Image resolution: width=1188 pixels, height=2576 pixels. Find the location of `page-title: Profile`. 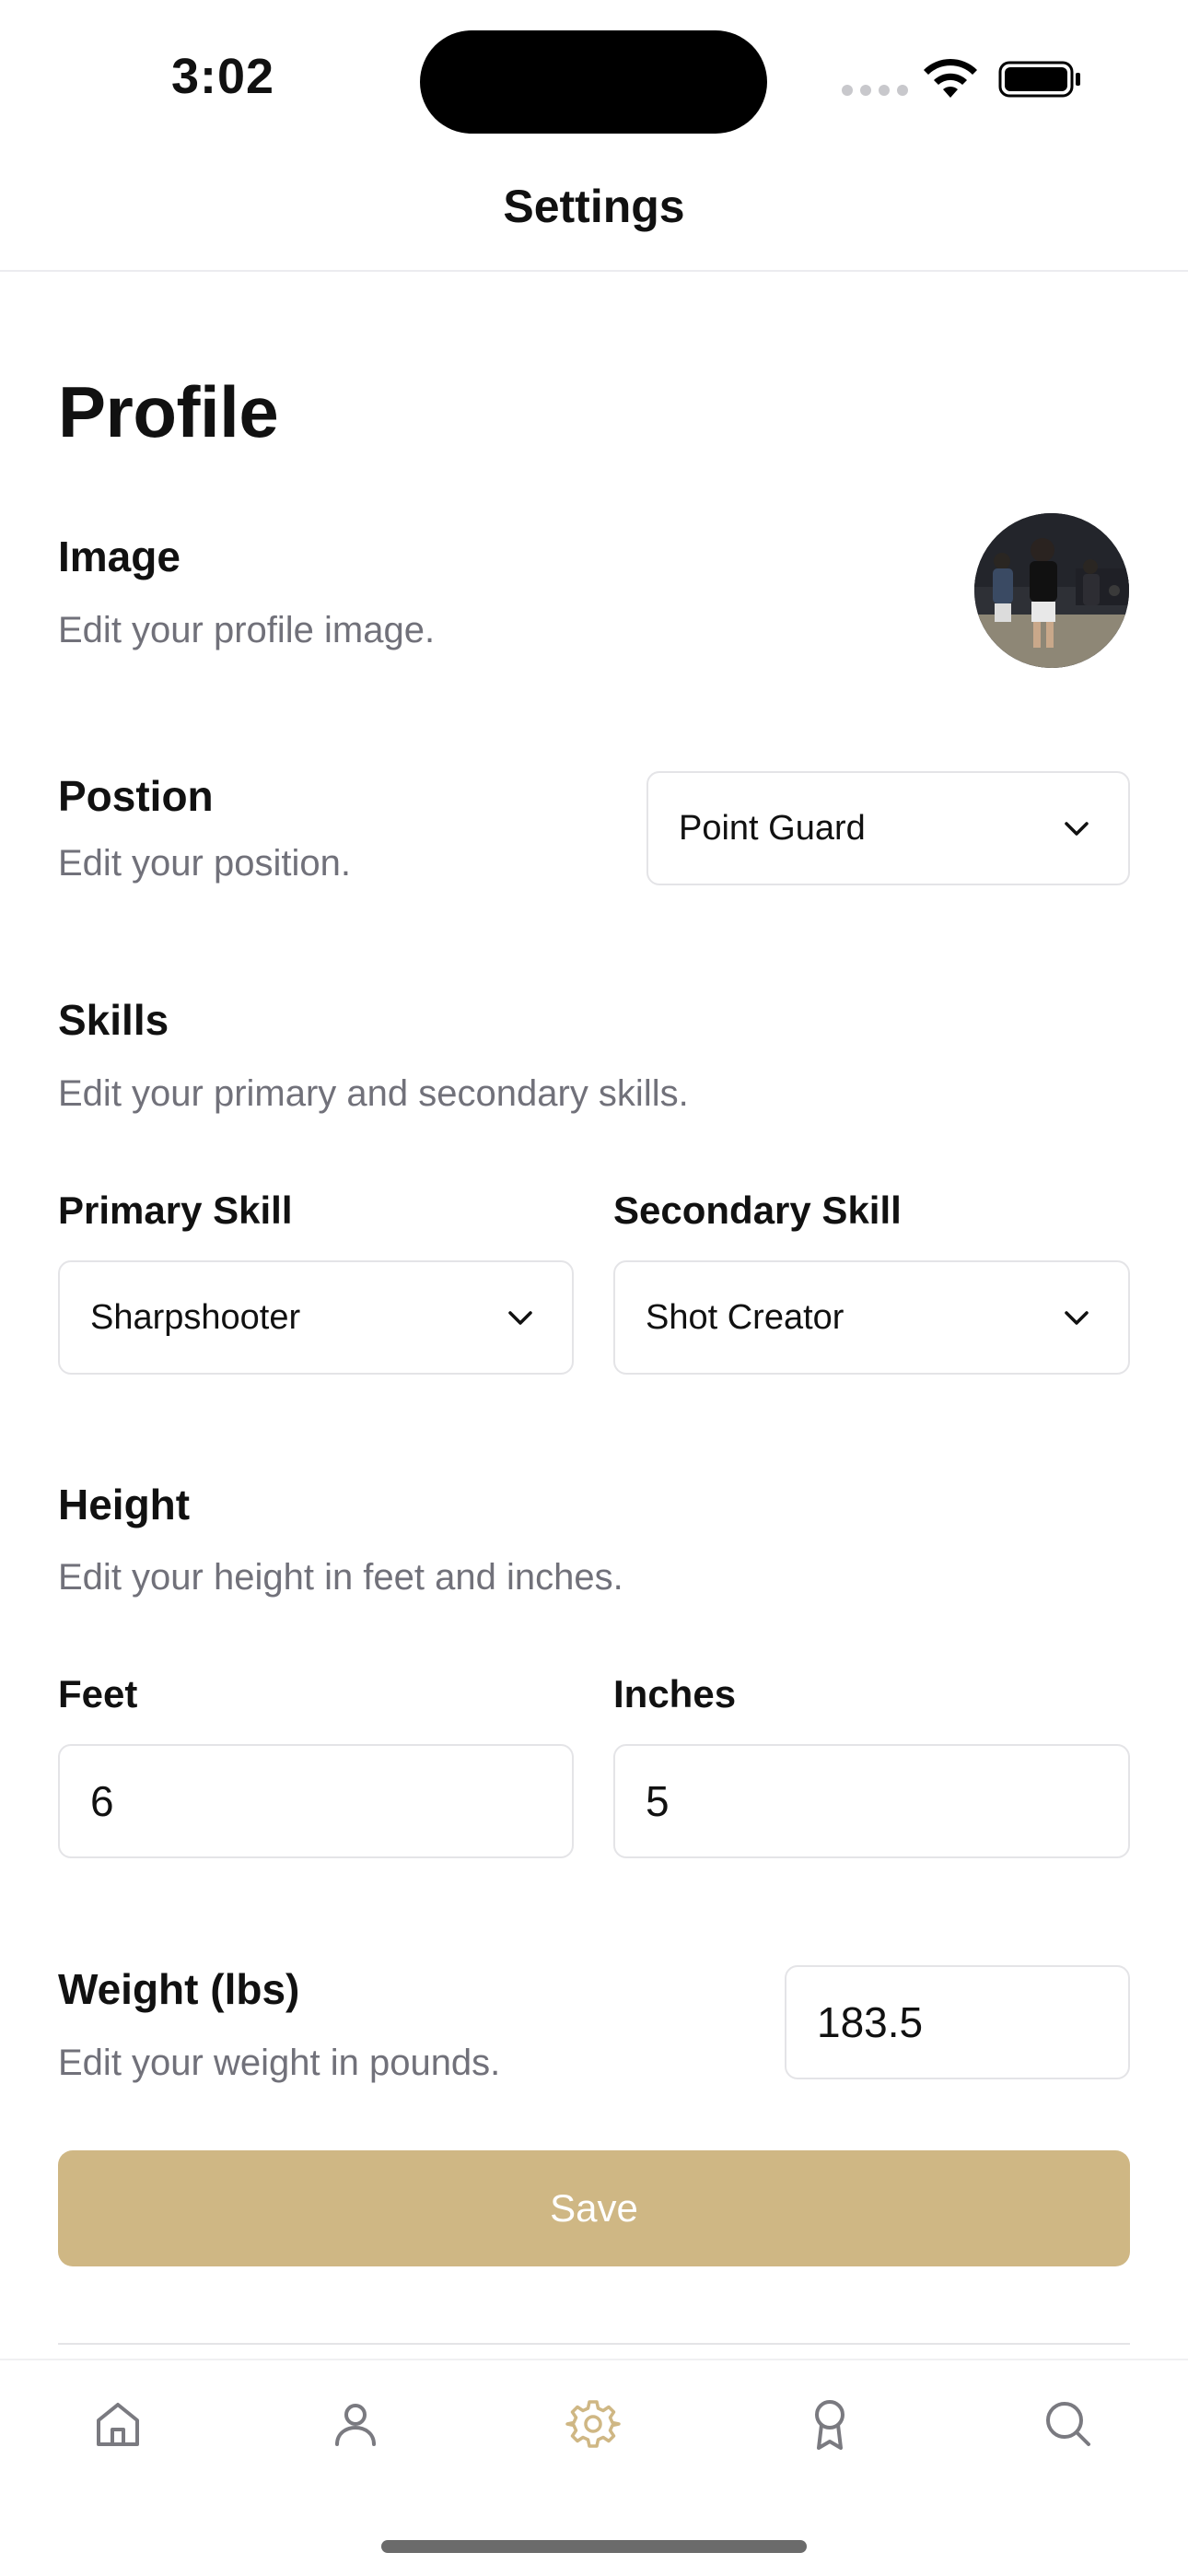

page-title: Profile is located at coordinates (168, 411).